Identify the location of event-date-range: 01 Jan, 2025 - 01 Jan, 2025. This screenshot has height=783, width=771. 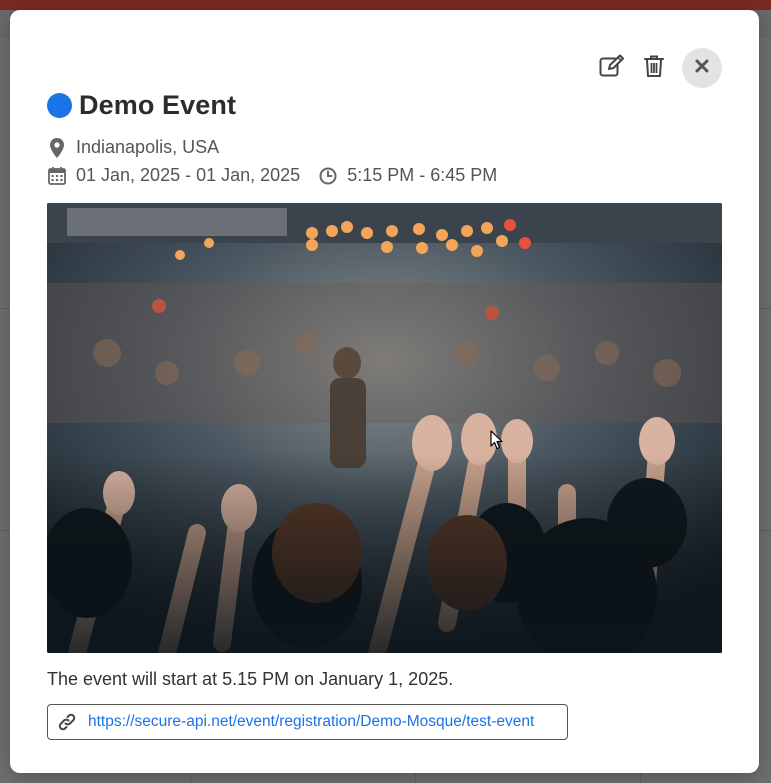
(188, 175).